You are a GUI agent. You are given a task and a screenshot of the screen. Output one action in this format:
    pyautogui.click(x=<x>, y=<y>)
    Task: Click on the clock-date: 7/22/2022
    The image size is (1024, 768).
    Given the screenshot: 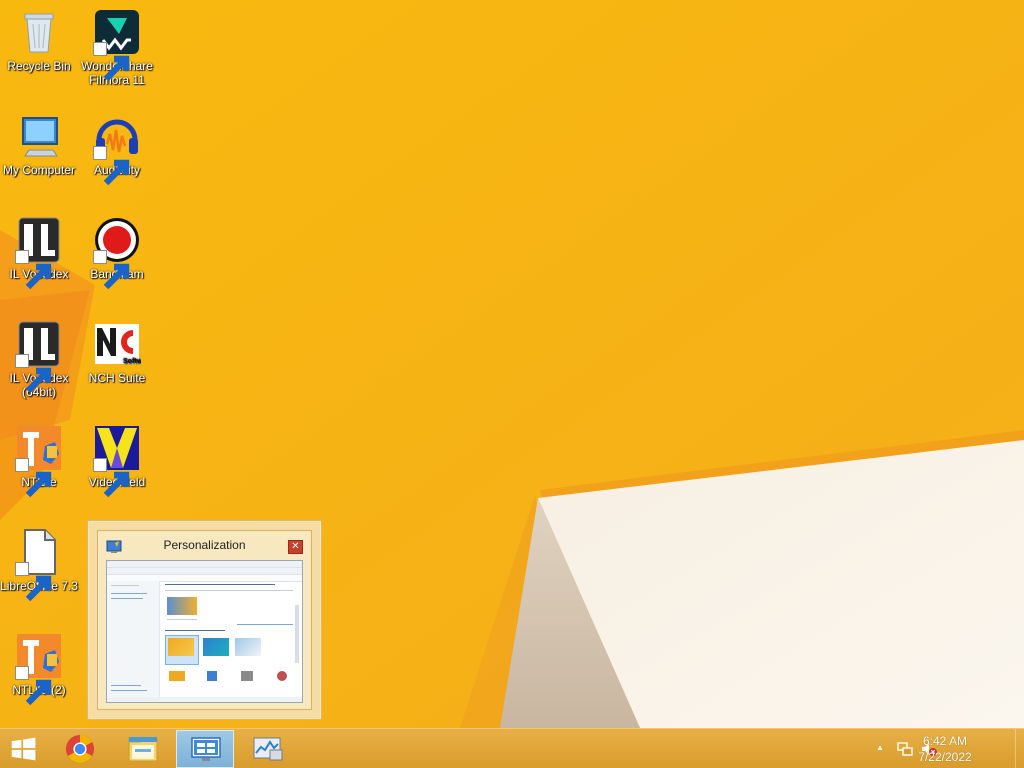 What is the action you would take?
    pyautogui.click(x=945, y=757)
    